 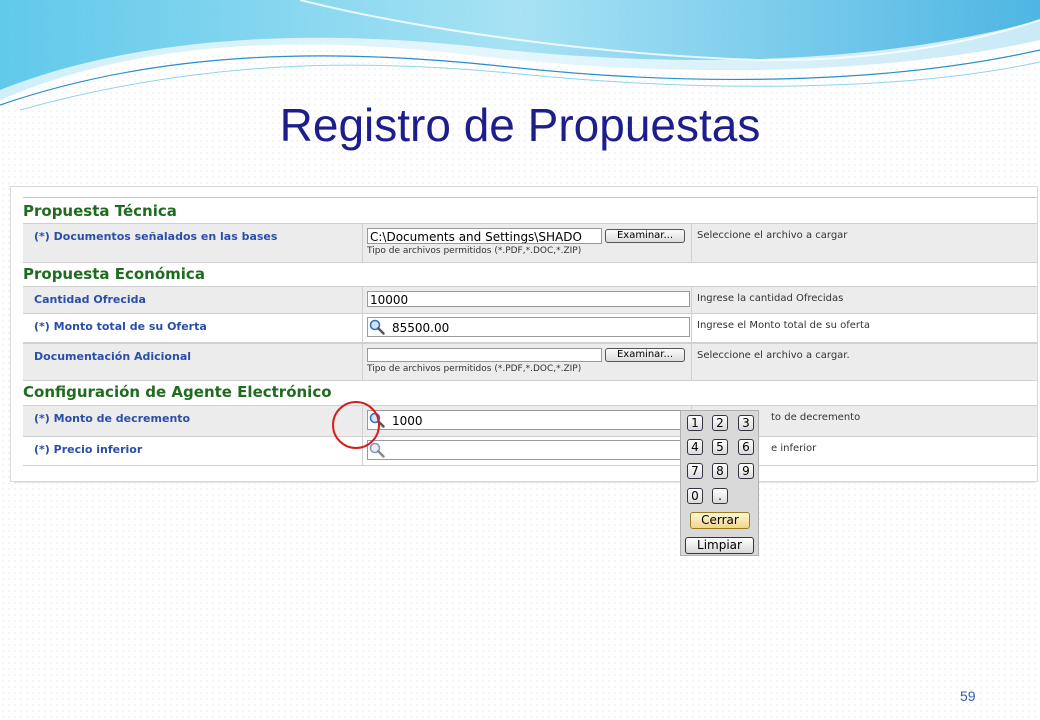 What do you see at coordinates (746, 471) in the screenshot?
I see `key-9: 9` at bounding box center [746, 471].